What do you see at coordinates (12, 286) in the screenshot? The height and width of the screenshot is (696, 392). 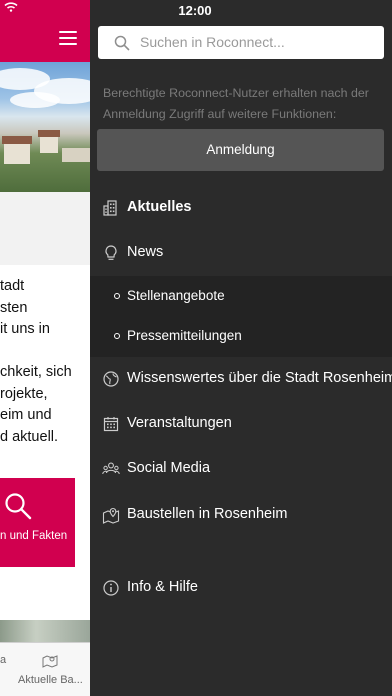 I see `text-line: tadt` at bounding box center [12, 286].